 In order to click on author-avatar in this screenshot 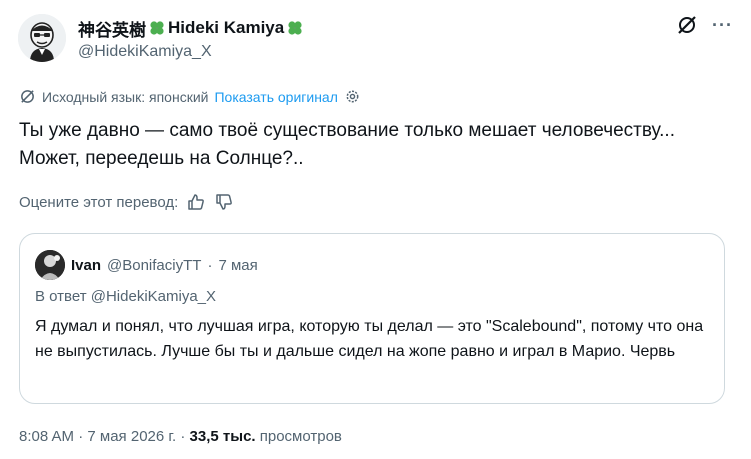, I will do `click(42, 38)`.